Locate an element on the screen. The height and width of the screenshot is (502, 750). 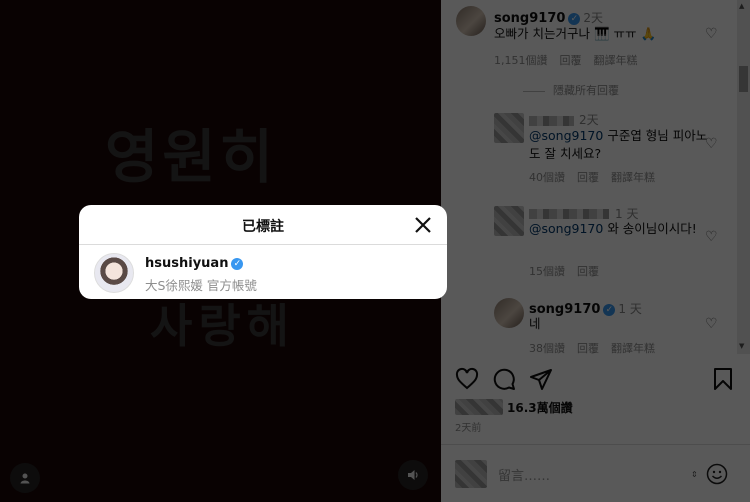
dialog-header: 已標註 is located at coordinates (263, 225).